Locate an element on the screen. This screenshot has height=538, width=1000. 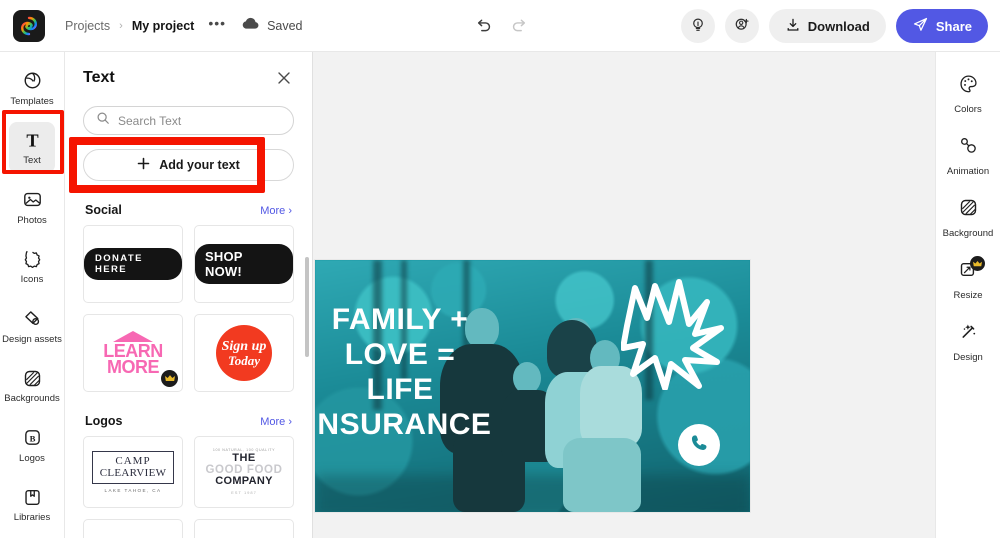
logo-line1: CAMP is located at coordinates (133, 461).